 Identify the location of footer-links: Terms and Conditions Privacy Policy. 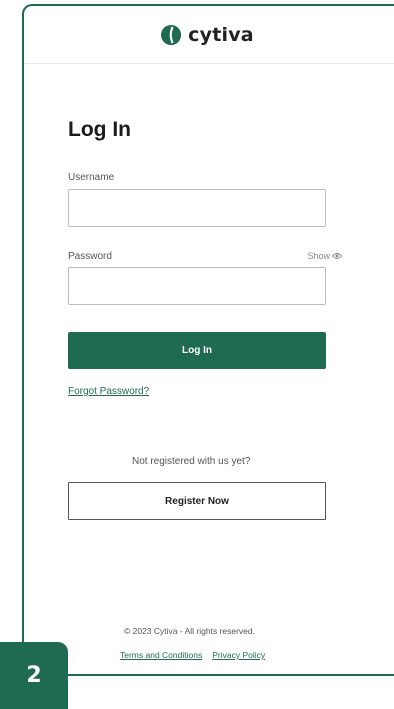
(192, 655).